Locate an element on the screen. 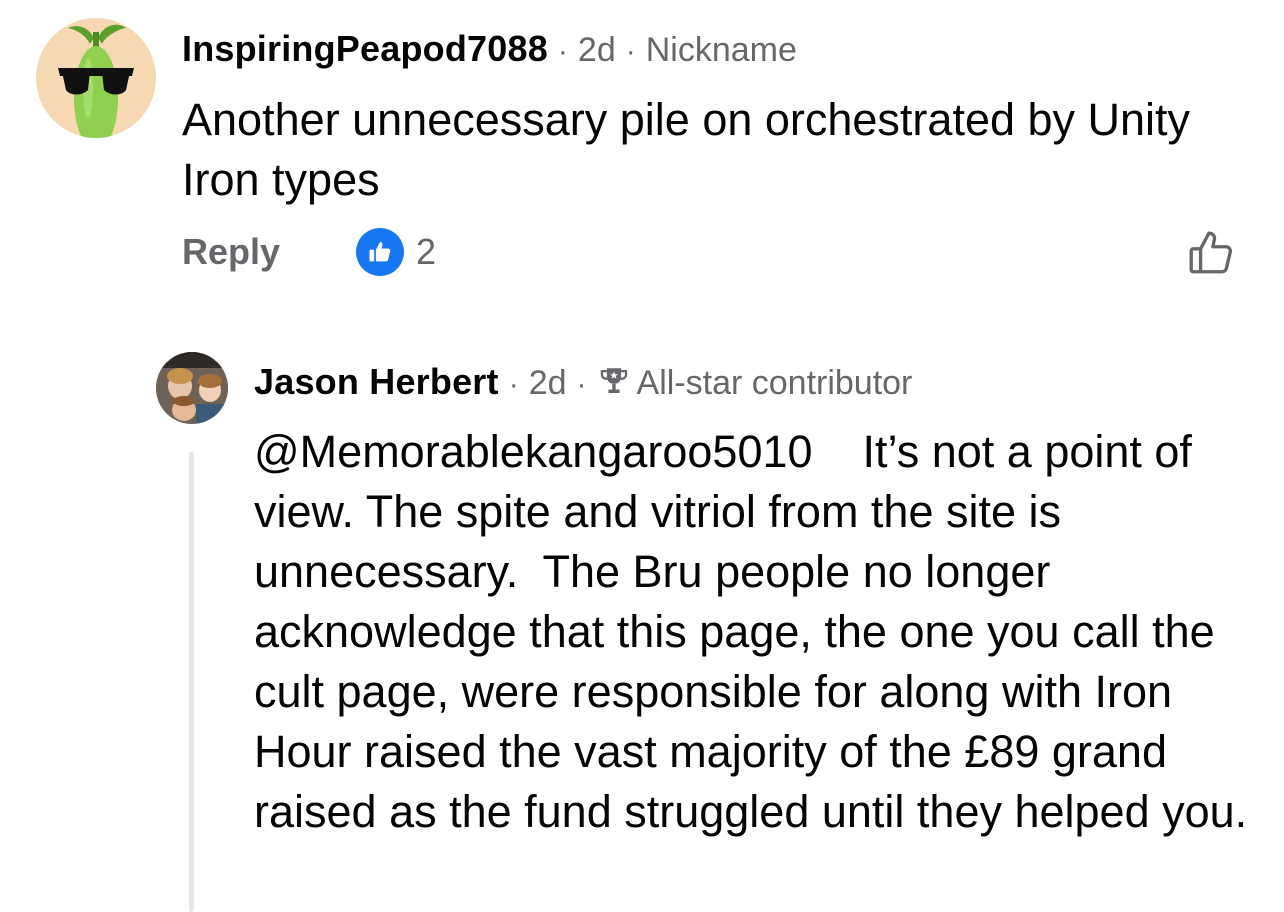  reaction-count: 2 is located at coordinates (426, 252).